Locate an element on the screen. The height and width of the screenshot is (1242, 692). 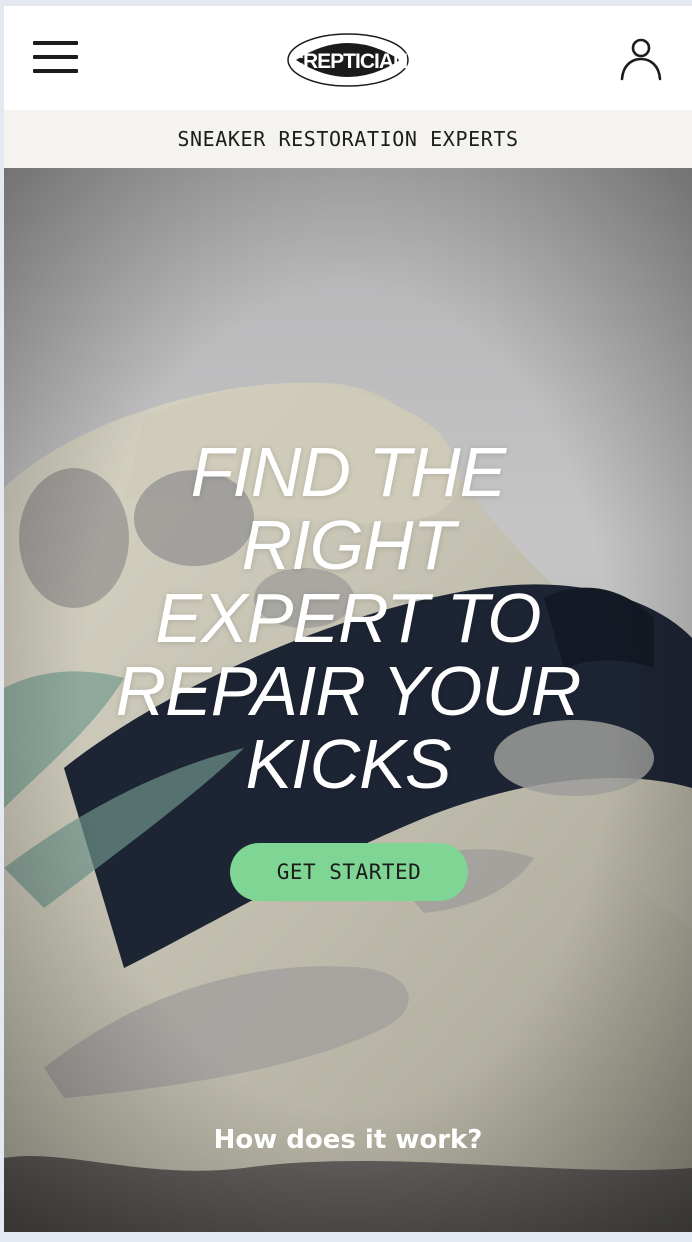
top-header: CREPTICIAN is located at coordinates (348, 58).